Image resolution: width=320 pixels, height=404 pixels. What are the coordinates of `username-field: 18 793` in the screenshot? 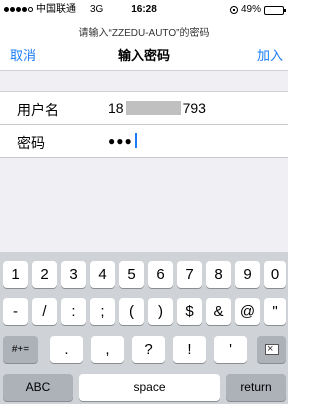 It's located at (157, 108).